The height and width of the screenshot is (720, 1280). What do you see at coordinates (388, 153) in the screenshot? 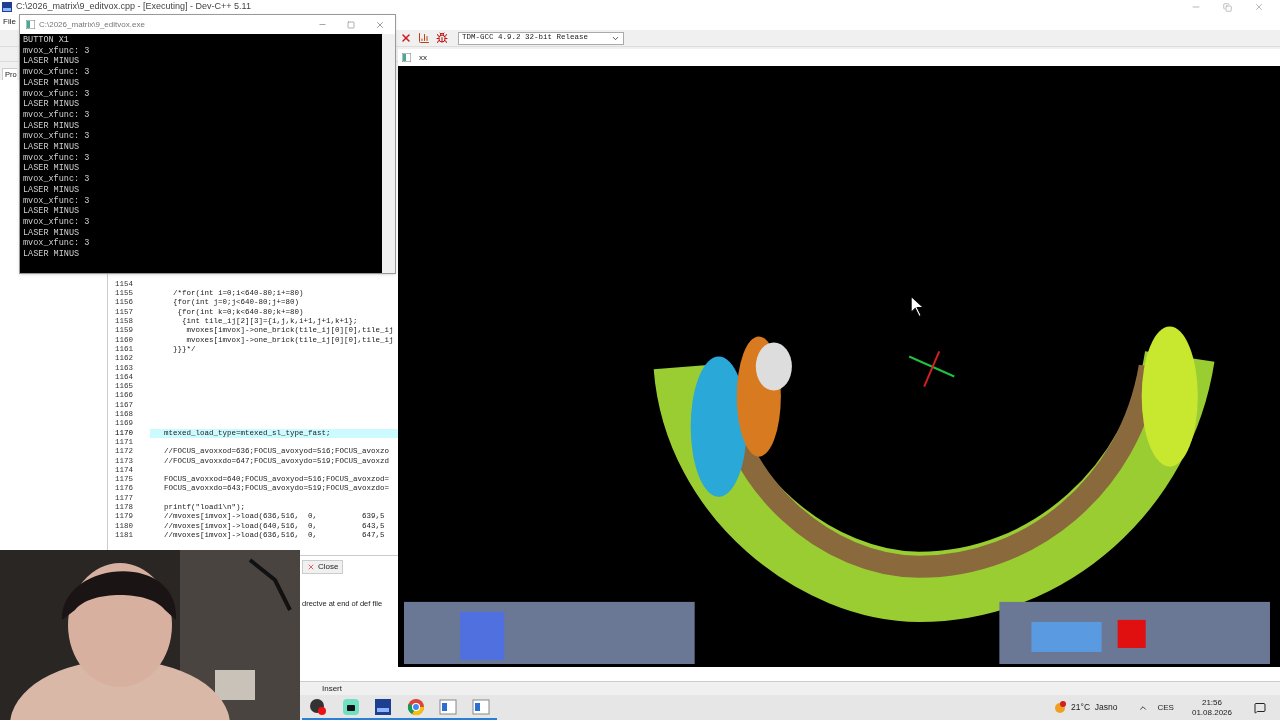
I see `scrollbar` at bounding box center [388, 153].